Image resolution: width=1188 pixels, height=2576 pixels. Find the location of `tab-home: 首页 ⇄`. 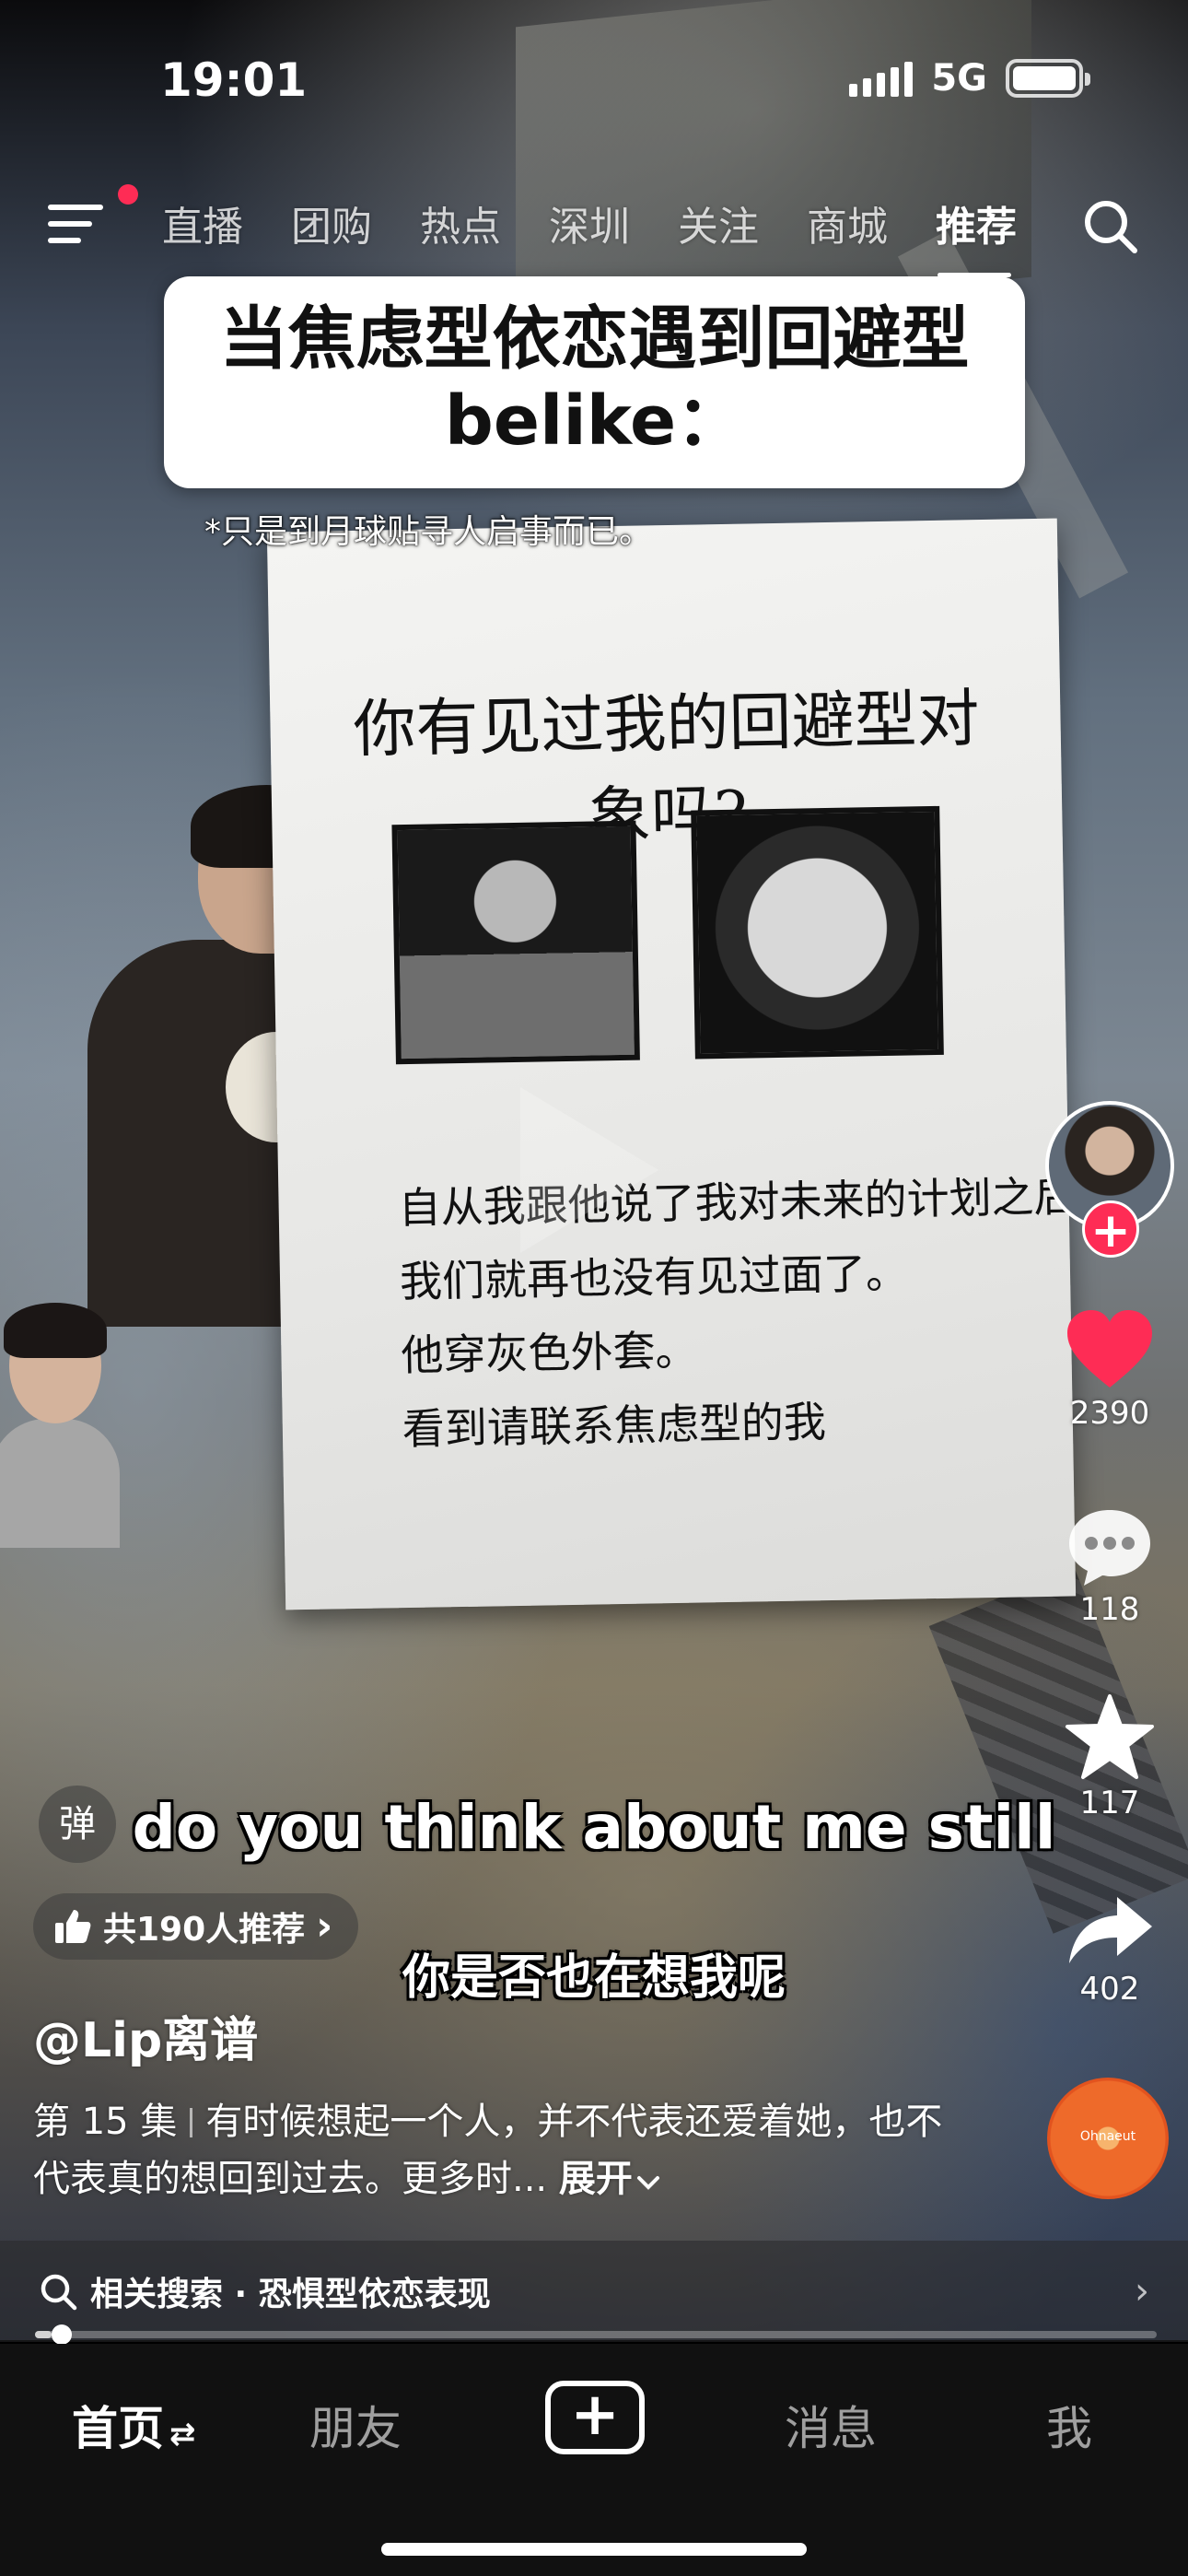

tab-home: 首页 ⇄ is located at coordinates (134, 2425).